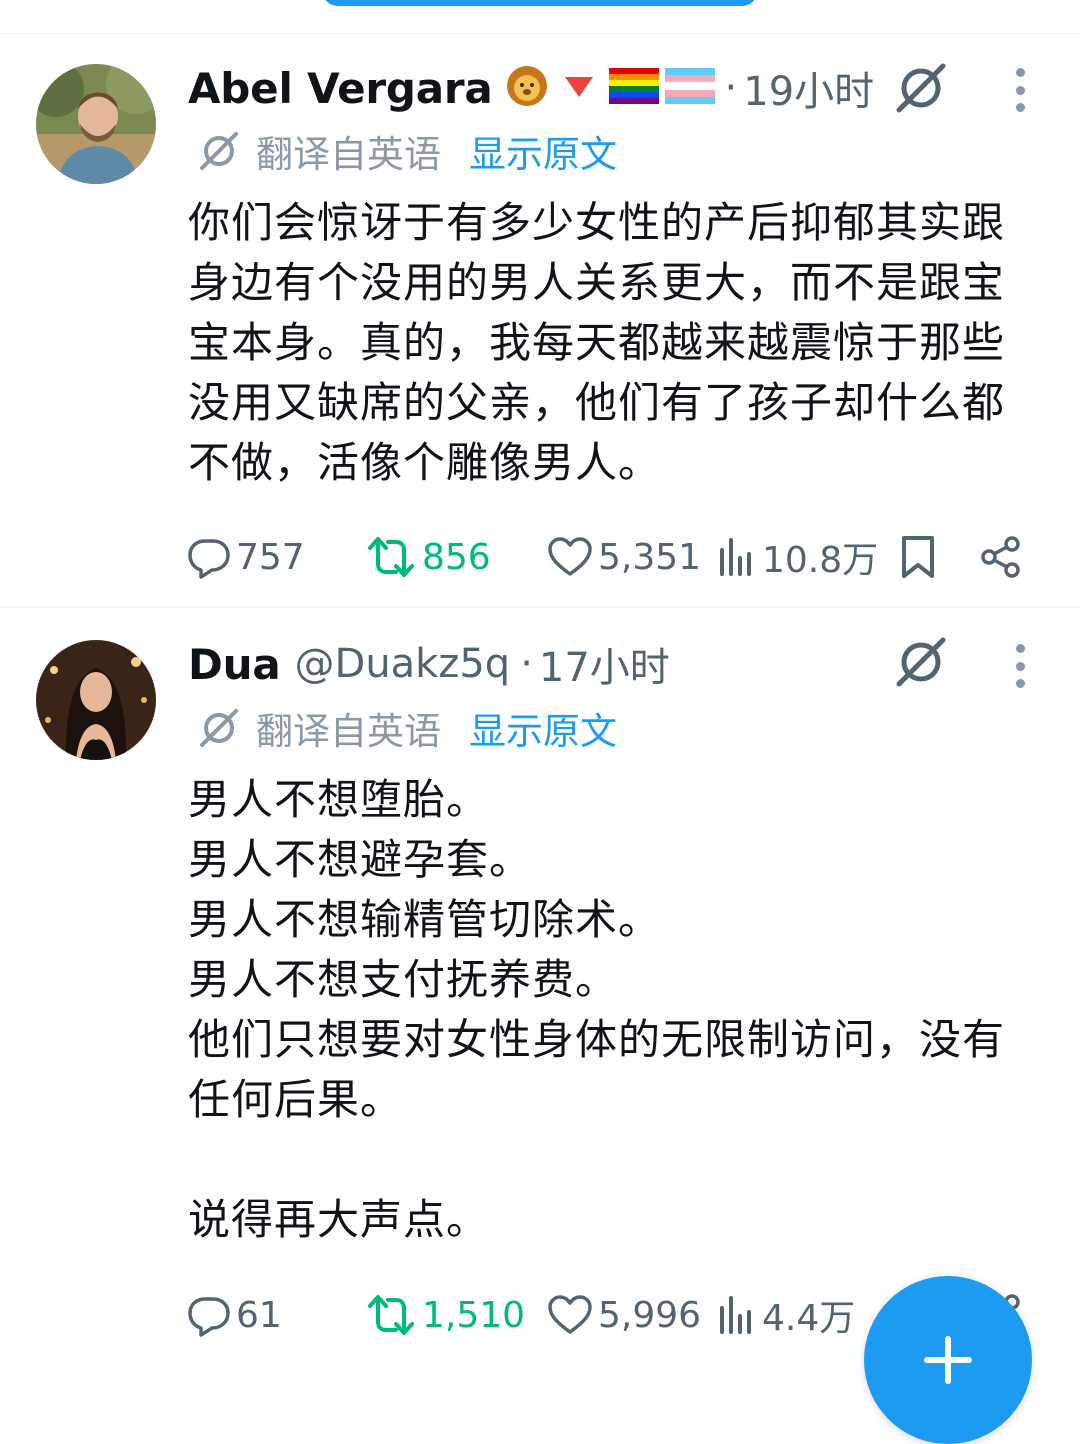 Image resolution: width=1080 pixels, height=1444 pixels. Describe the element at coordinates (1000, 557) in the screenshot. I see `share-icon` at that location.